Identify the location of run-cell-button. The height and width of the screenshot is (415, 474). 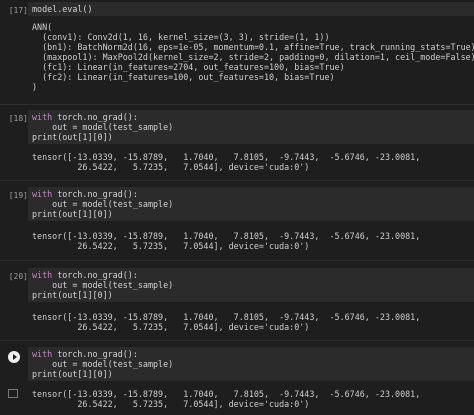
(14, 357).